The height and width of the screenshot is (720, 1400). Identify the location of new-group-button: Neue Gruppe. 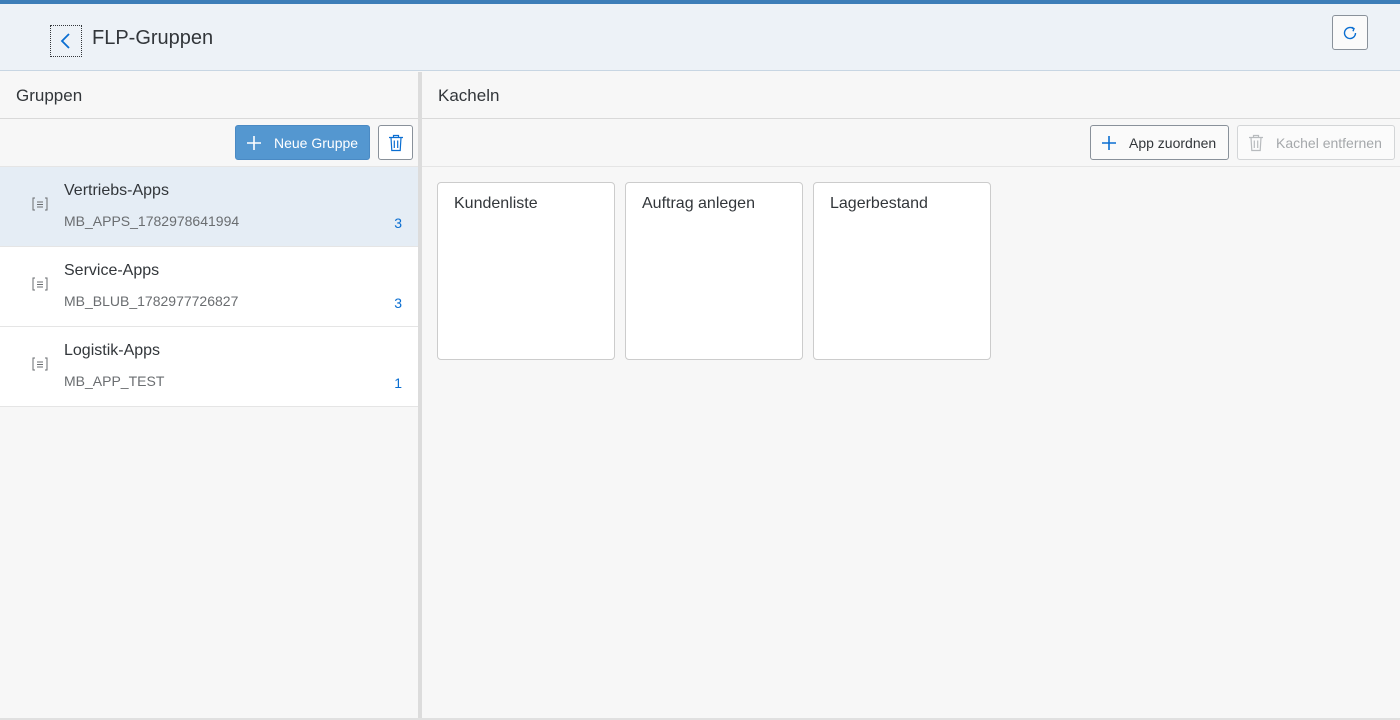
(302, 142).